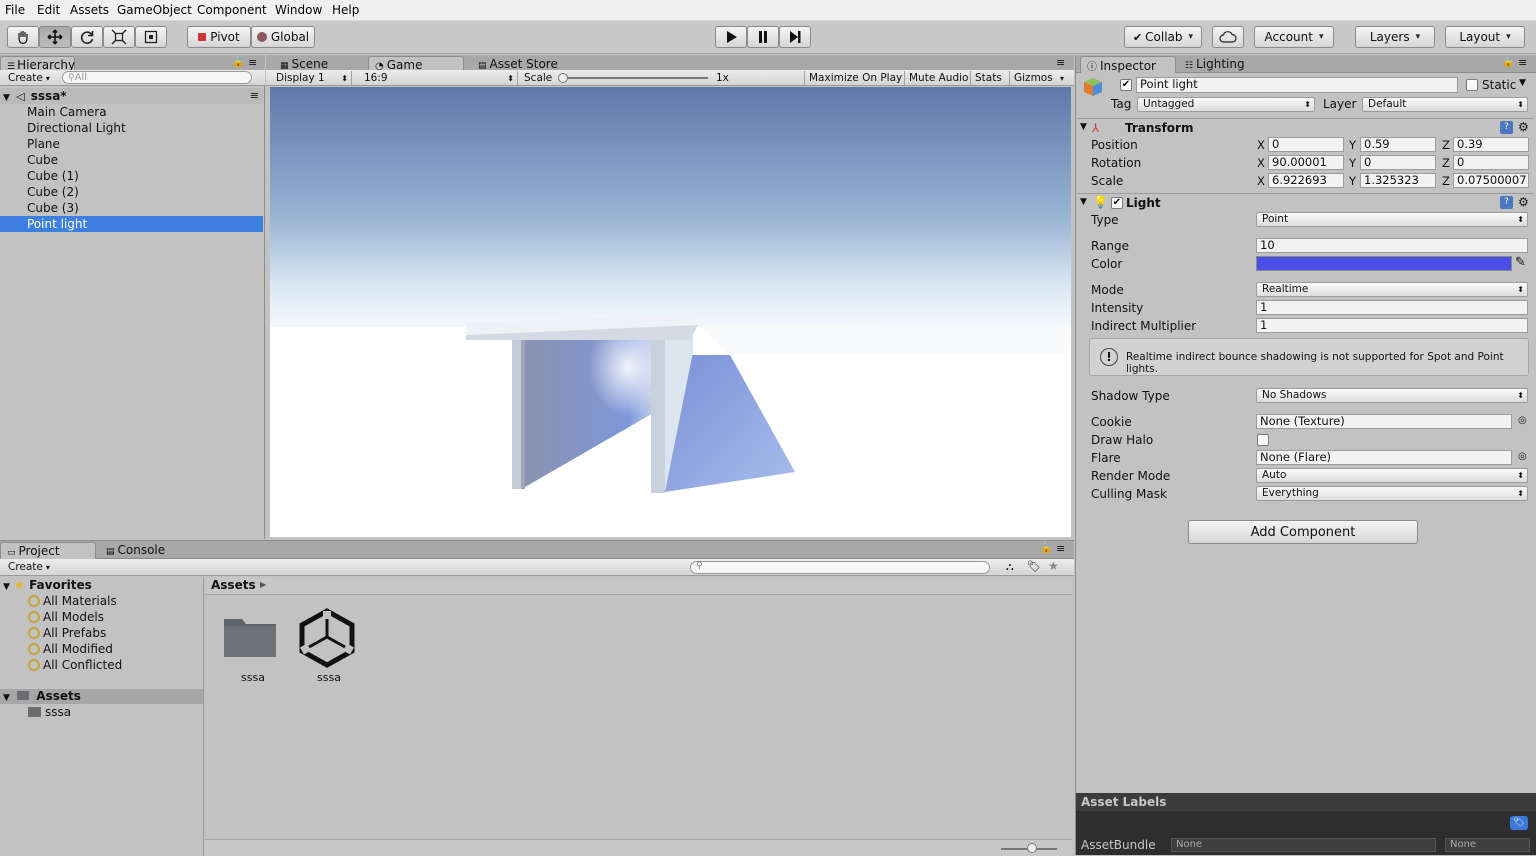  What do you see at coordinates (1392, 245) in the screenshot?
I see `range-field: 10` at bounding box center [1392, 245].